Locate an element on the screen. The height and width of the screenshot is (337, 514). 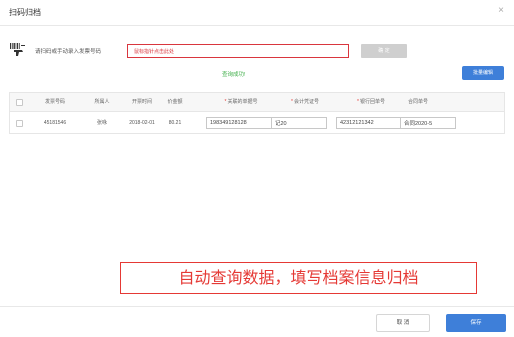
cell-owner: 张咏 is located at coordinates (101, 123).